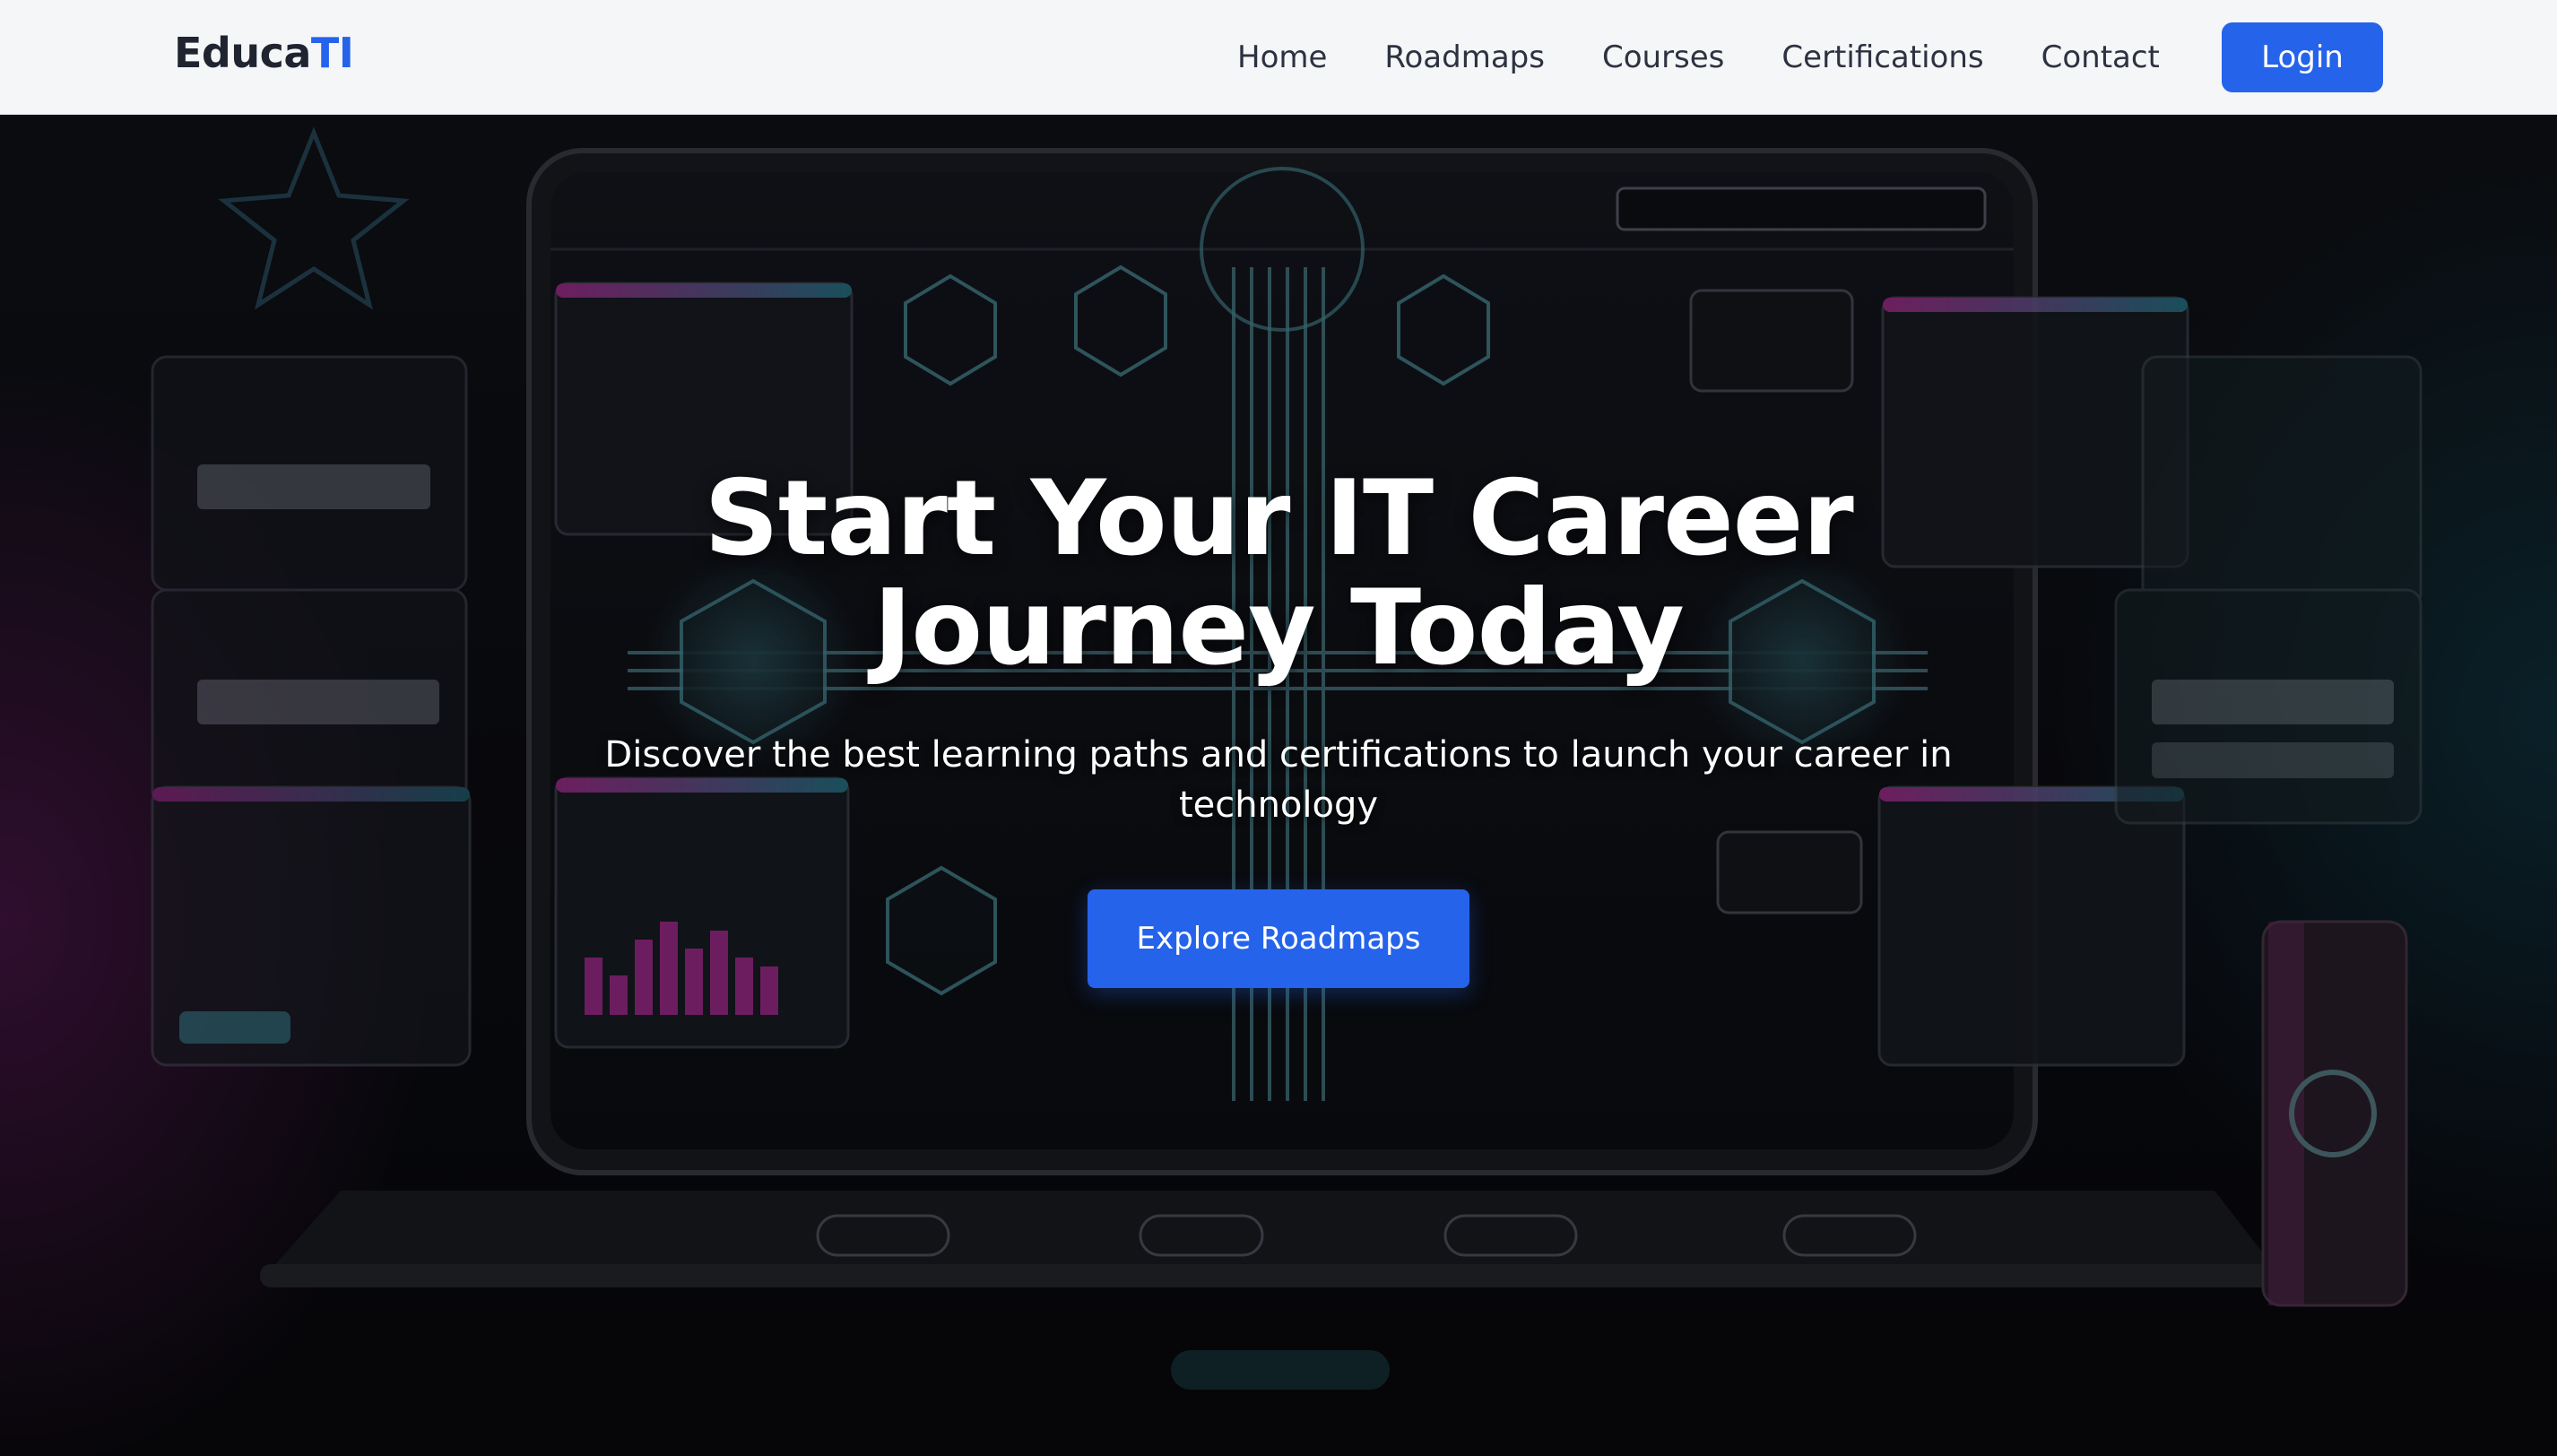 Image resolution: width=2557 pixels, height=1456 pixels. What do you see at coordinates (1663, 57) in the screenshot?
I see `nav-link-courses: Courses` at bounding box center [1663, 57].